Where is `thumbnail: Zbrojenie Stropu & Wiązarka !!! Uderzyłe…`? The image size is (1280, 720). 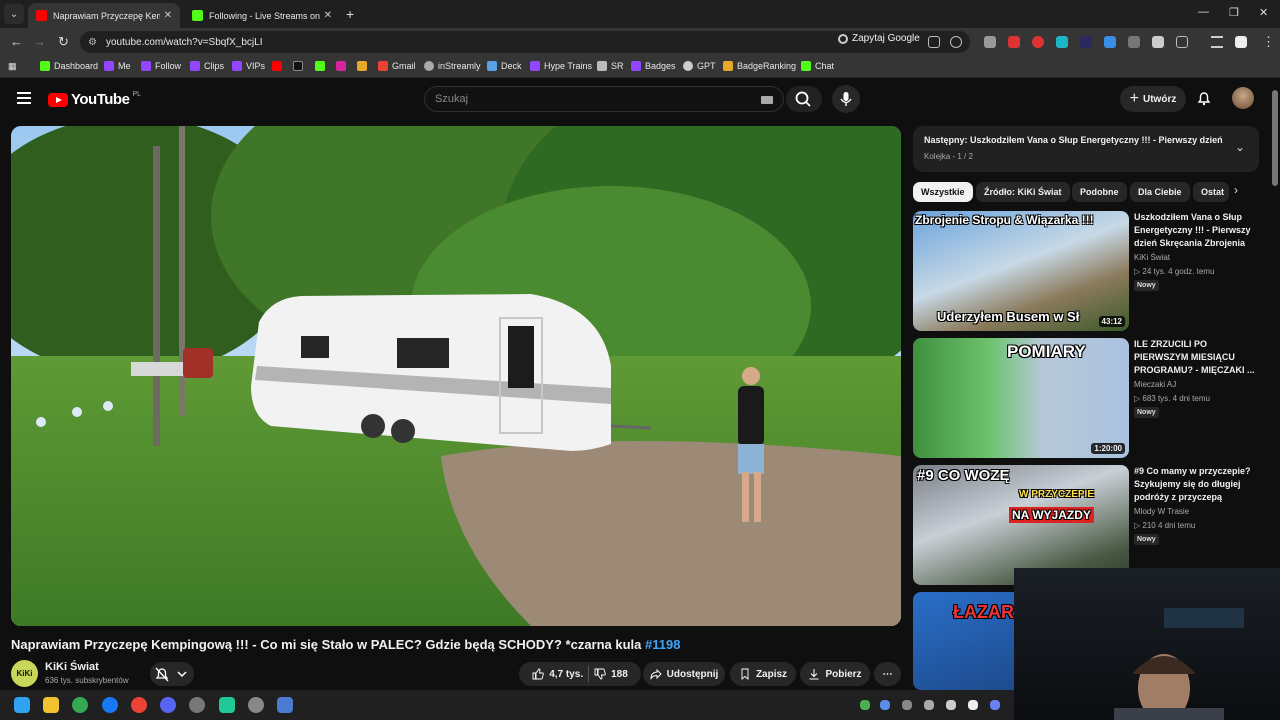 thumbnail: Zbrojenie Stropu & Wiązarka !!! Uderzyłe… is located at coordinates (1021, 271).